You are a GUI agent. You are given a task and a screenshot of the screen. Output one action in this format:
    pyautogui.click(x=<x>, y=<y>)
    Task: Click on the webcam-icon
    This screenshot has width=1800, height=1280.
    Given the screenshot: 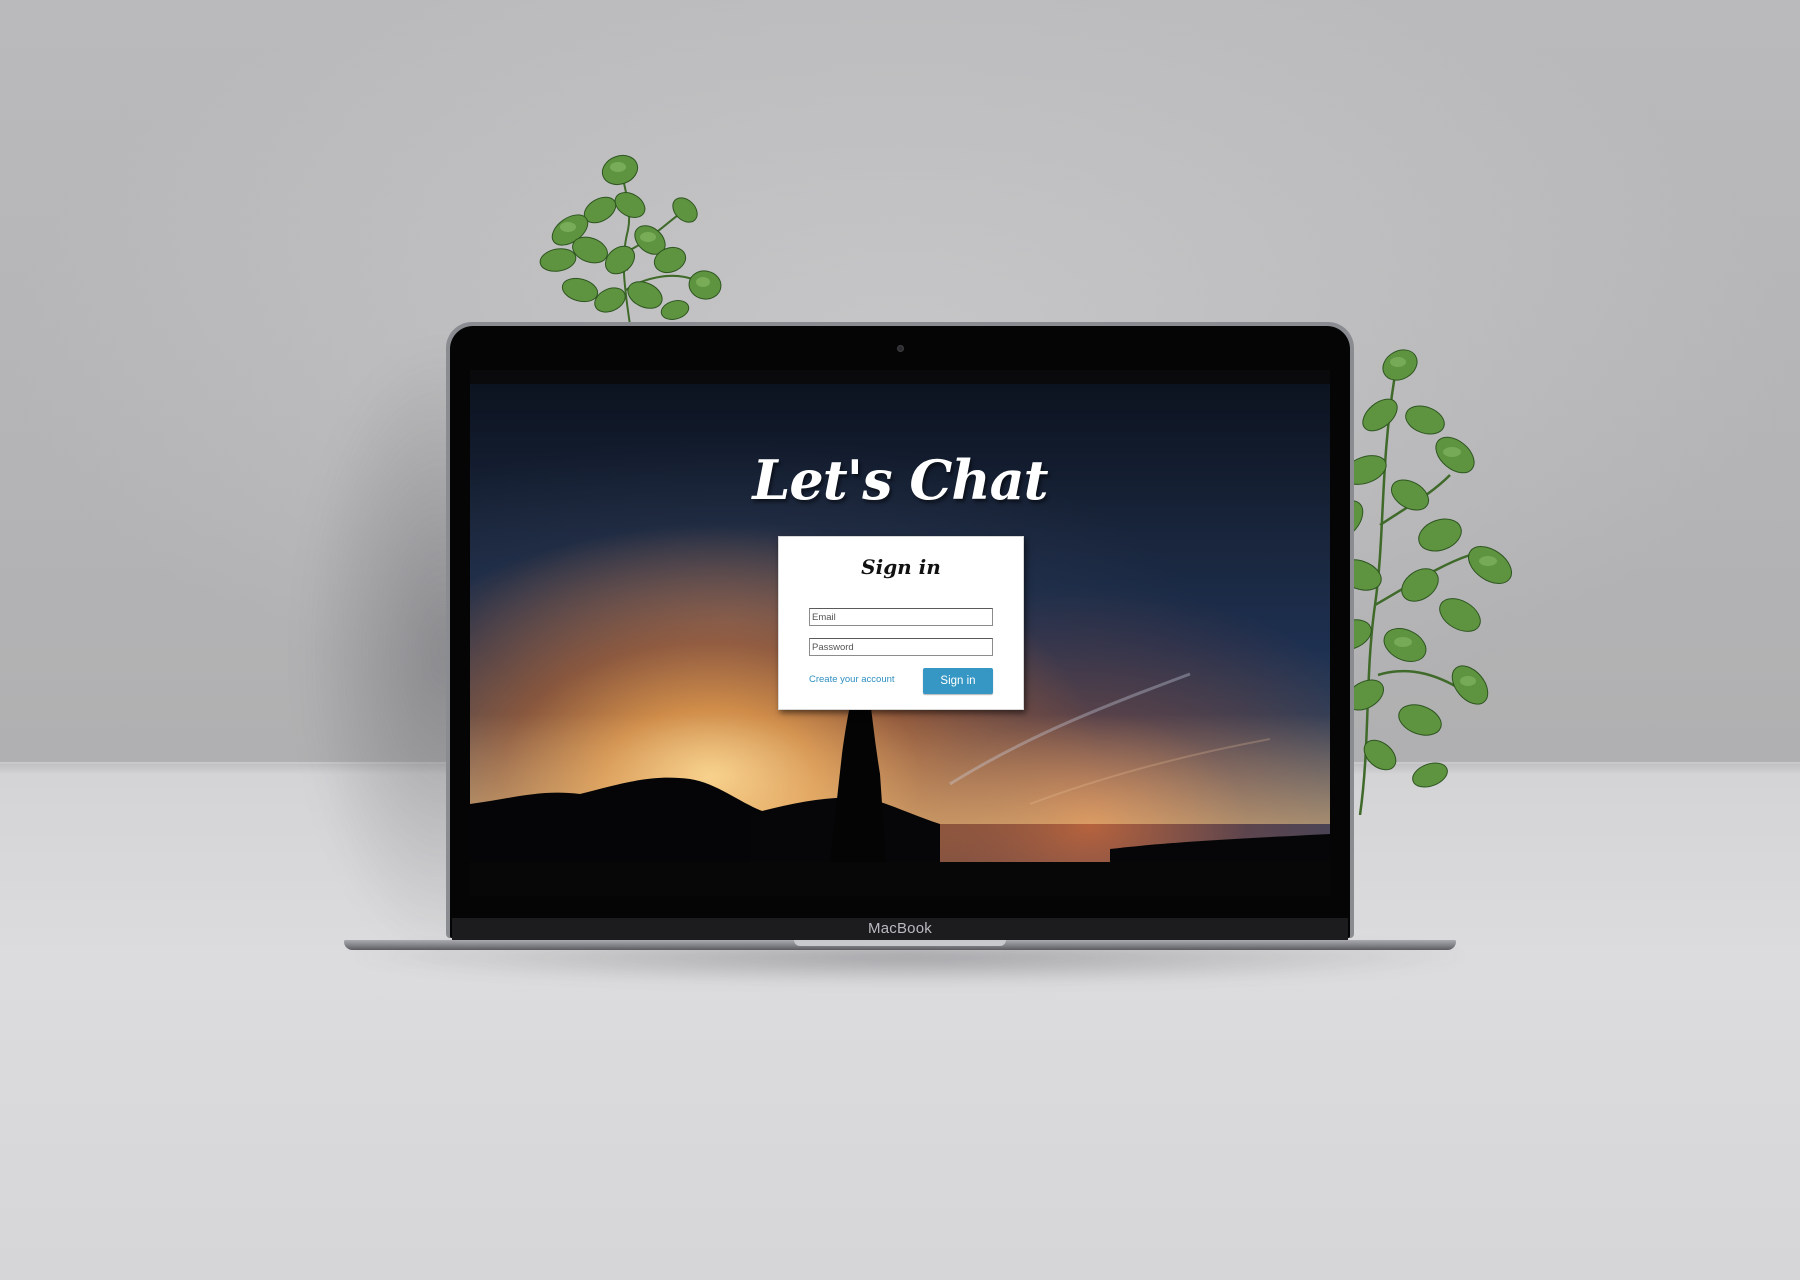 What is the action you would take?
    pyautogui.click(x=900, y=348)
    